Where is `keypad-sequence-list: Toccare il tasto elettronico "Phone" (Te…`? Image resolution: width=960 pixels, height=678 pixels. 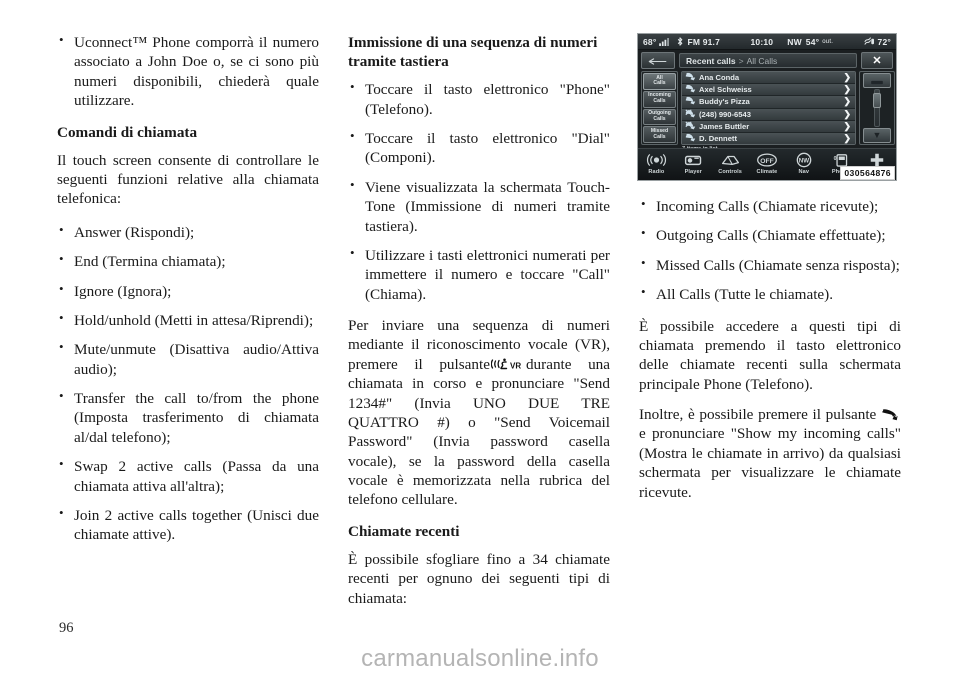
keypad-sequence-list: Toccare il tasto elettronico "Phone" (Te… is located at coordinates (479, 191).